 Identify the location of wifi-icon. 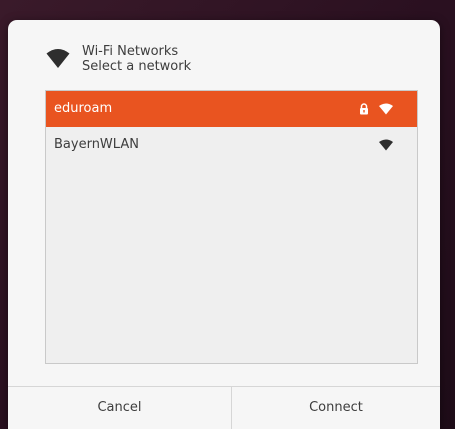
(58, 58).